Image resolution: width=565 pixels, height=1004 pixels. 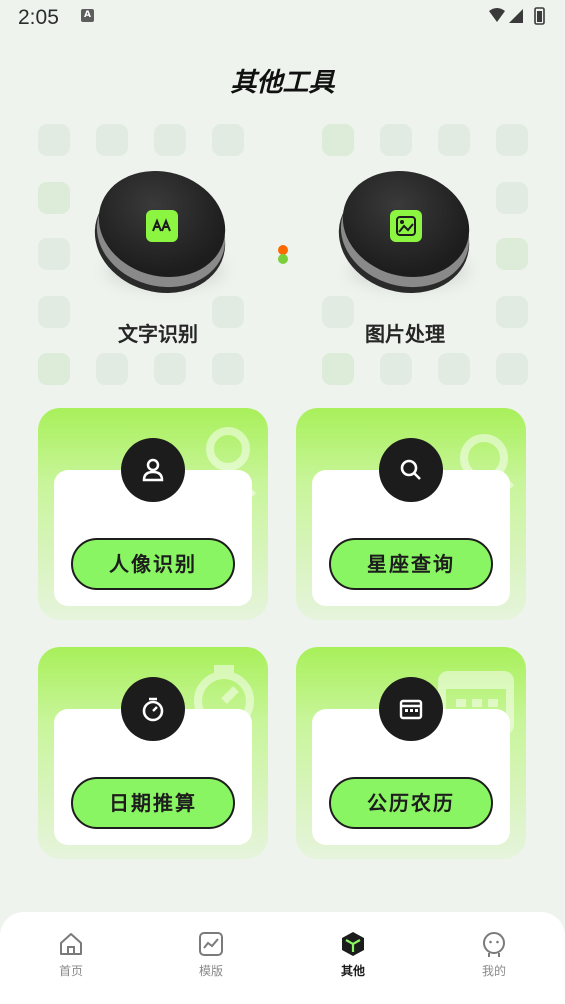 What do you see at coordinates (153, 753) in the screenshot?
I see `date-calc-card: 日期推算` at bounding box center [153, 753].